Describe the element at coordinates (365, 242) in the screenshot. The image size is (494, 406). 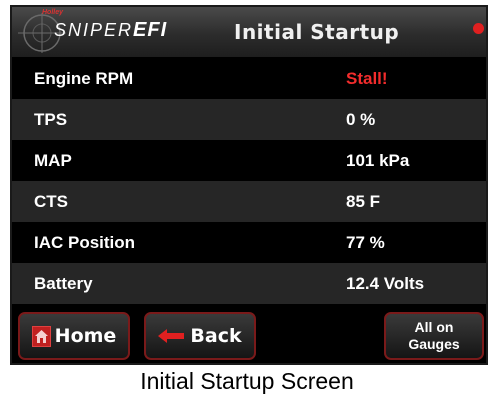
I see `row-value: 77 %` at that location.